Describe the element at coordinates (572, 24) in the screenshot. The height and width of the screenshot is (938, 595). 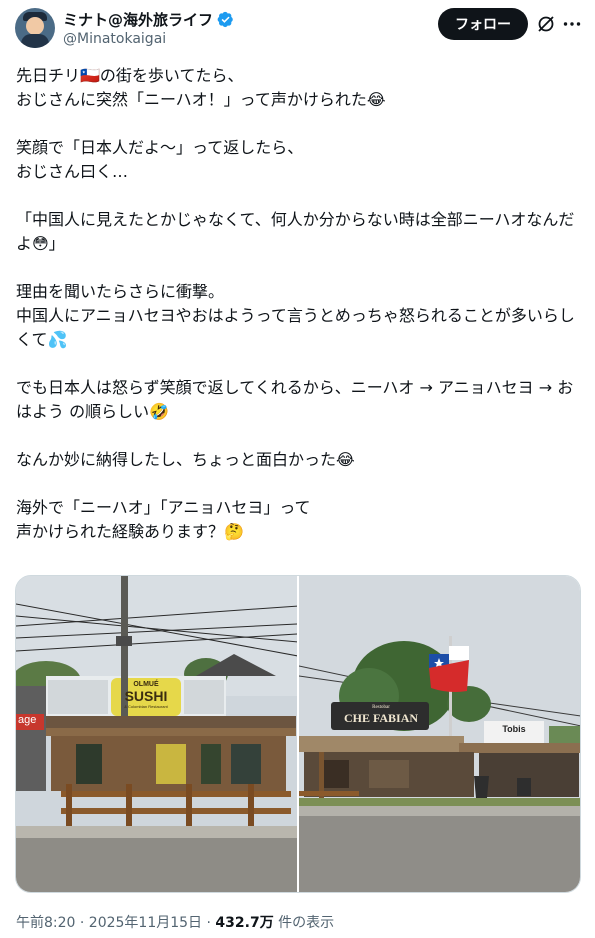
I see `more-icon` at that location.